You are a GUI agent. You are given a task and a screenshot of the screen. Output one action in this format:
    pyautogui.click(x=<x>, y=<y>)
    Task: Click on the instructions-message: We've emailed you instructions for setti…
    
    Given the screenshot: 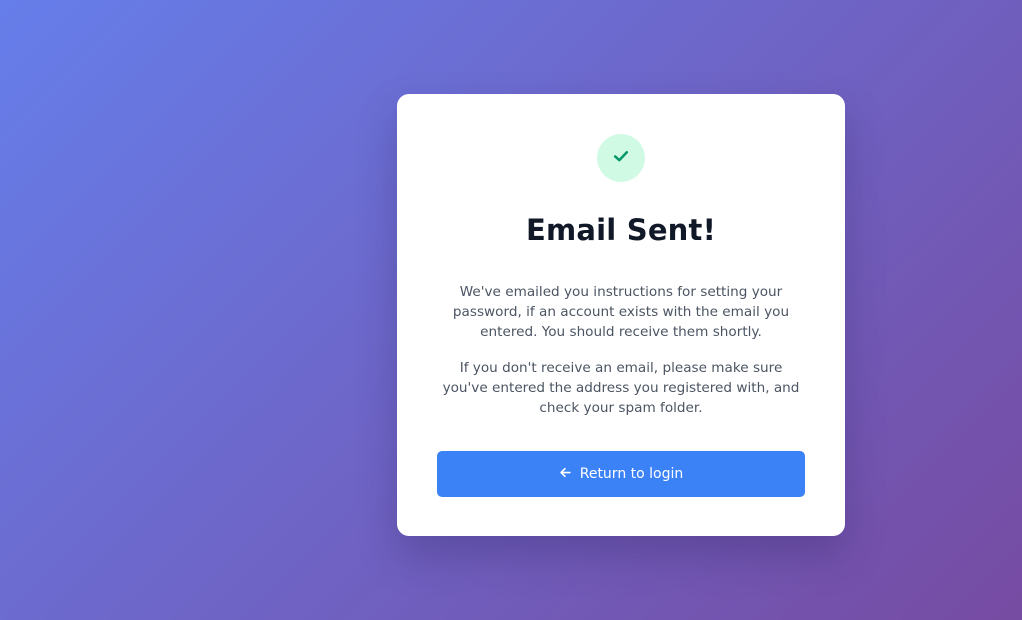 What is the action you would take?
    pyautogui.click(x=621, y=312)
    